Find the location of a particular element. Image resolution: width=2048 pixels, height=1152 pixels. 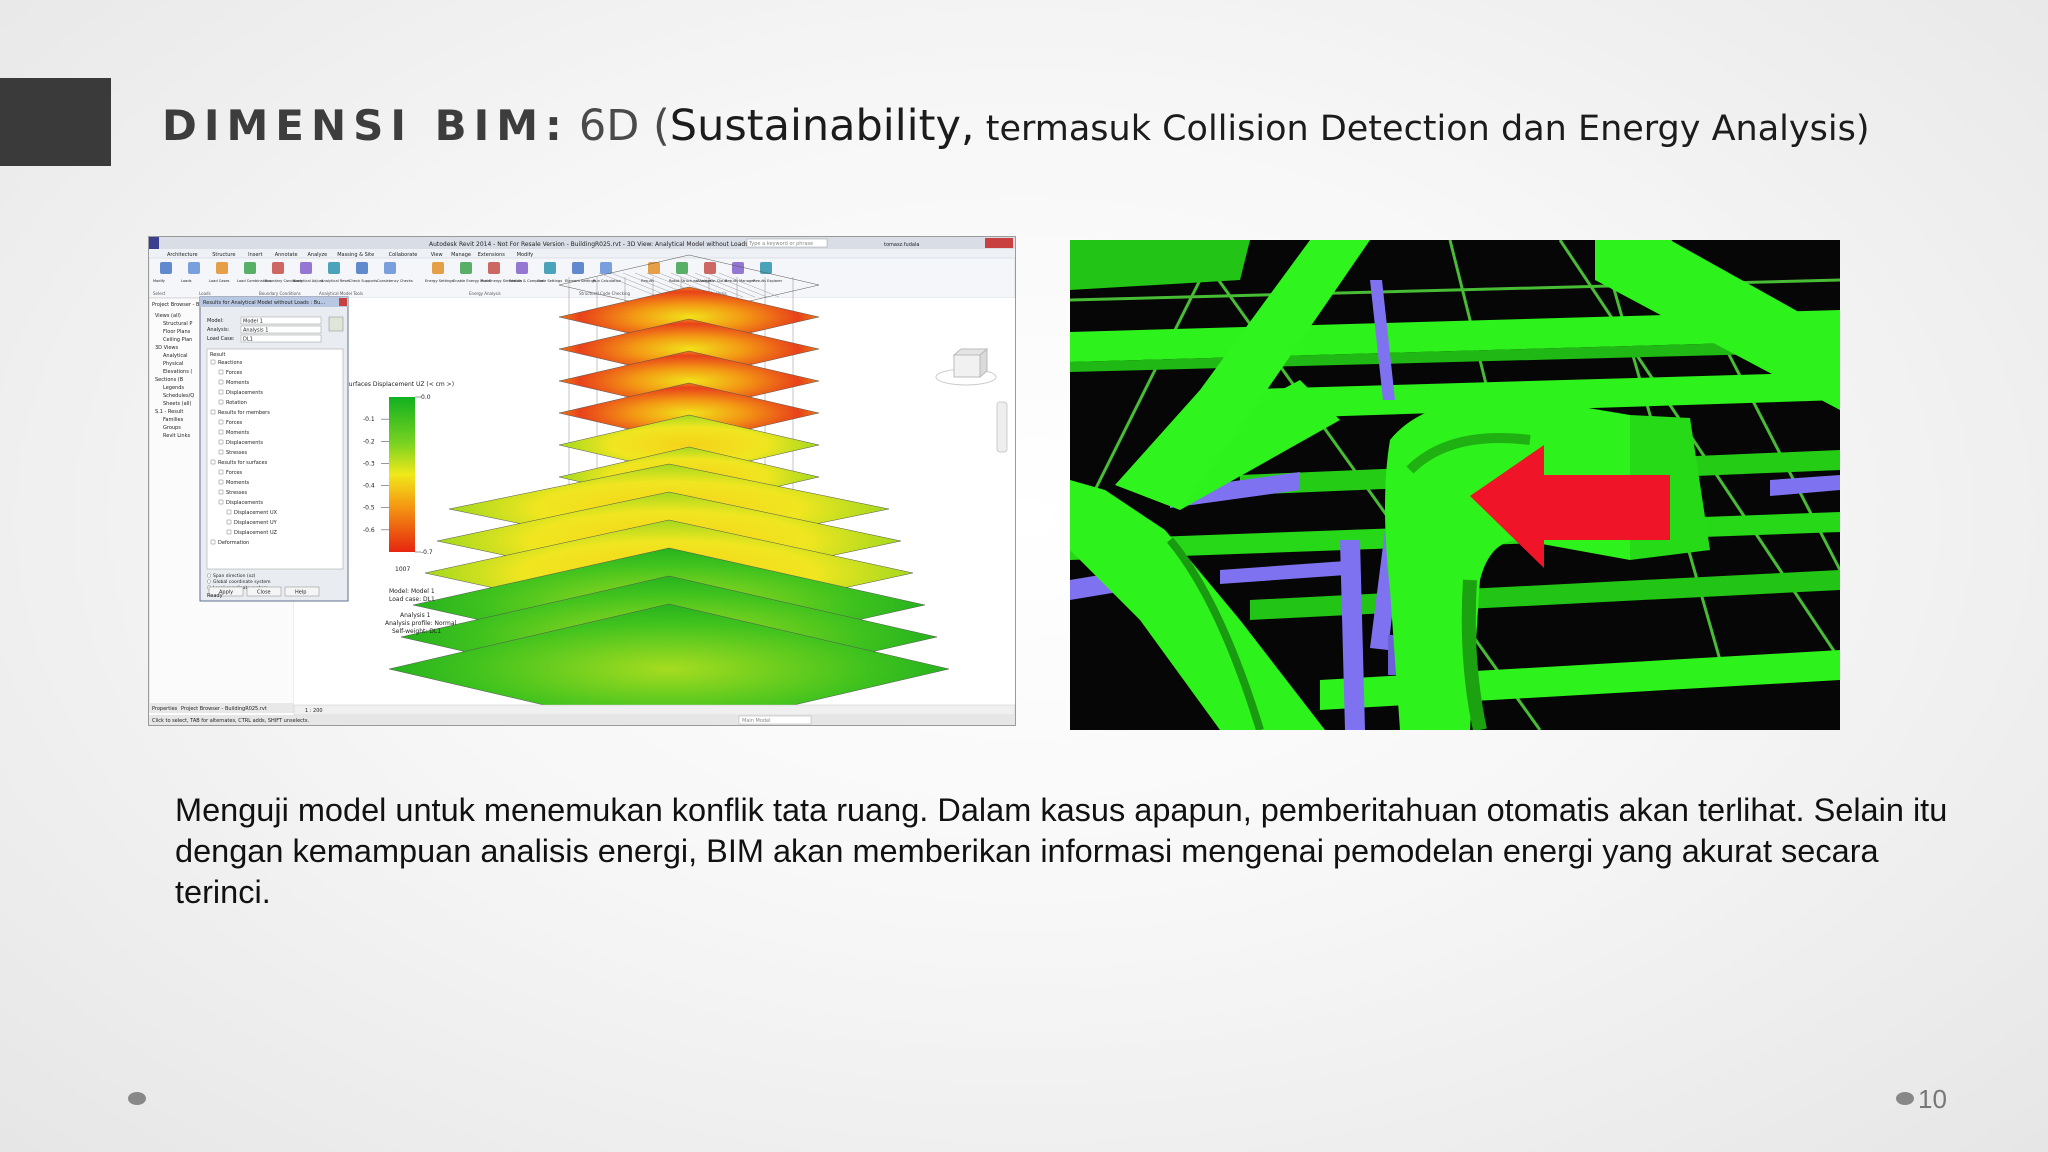

dialog-field-select is located at coordinates (281, 338).